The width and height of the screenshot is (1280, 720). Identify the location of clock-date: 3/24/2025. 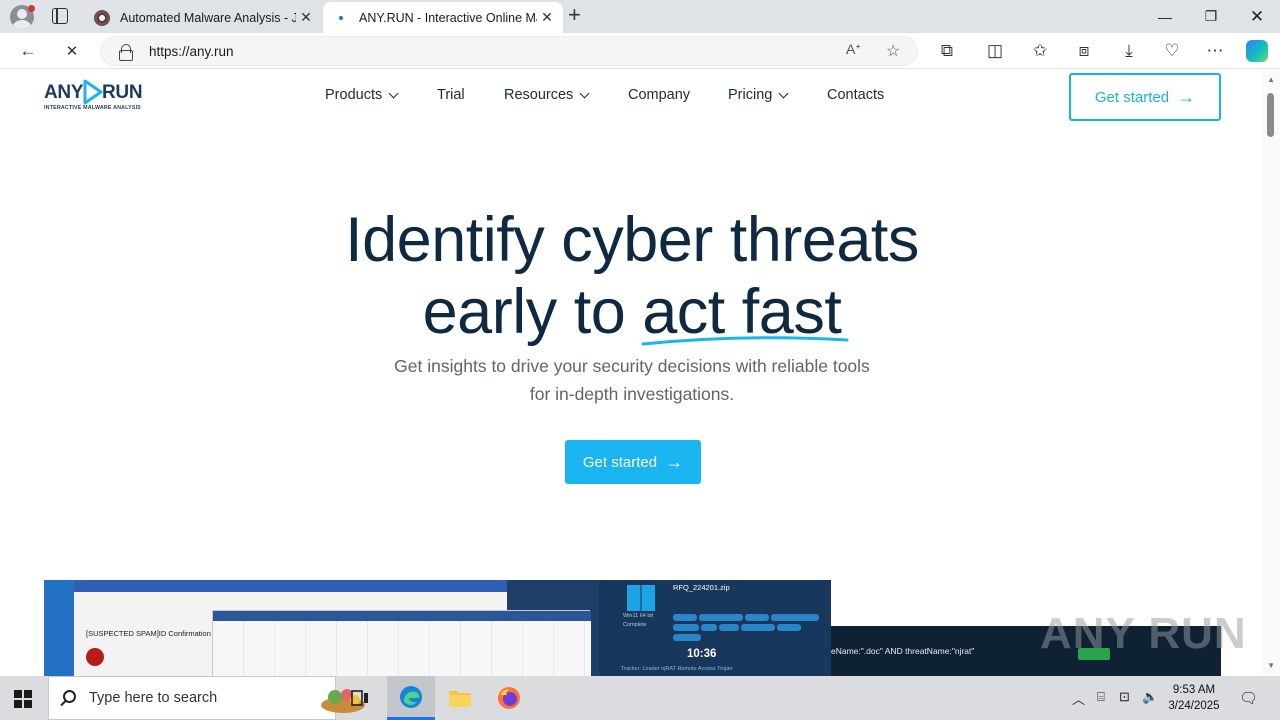
(1194, 706).